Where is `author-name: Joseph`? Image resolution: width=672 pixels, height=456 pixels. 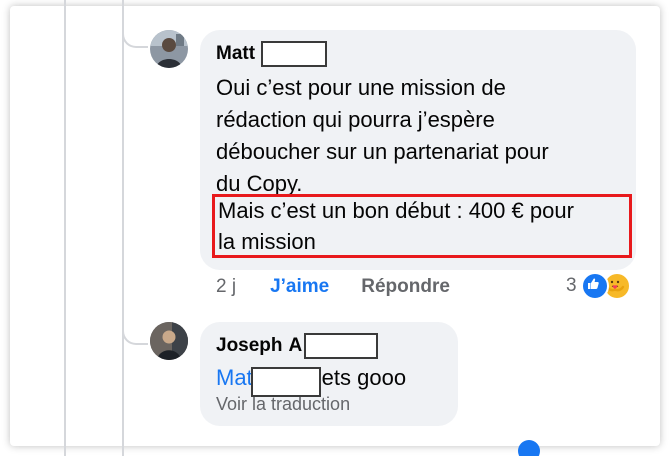
author-name: Joseph is located at coordinates (249, 346).